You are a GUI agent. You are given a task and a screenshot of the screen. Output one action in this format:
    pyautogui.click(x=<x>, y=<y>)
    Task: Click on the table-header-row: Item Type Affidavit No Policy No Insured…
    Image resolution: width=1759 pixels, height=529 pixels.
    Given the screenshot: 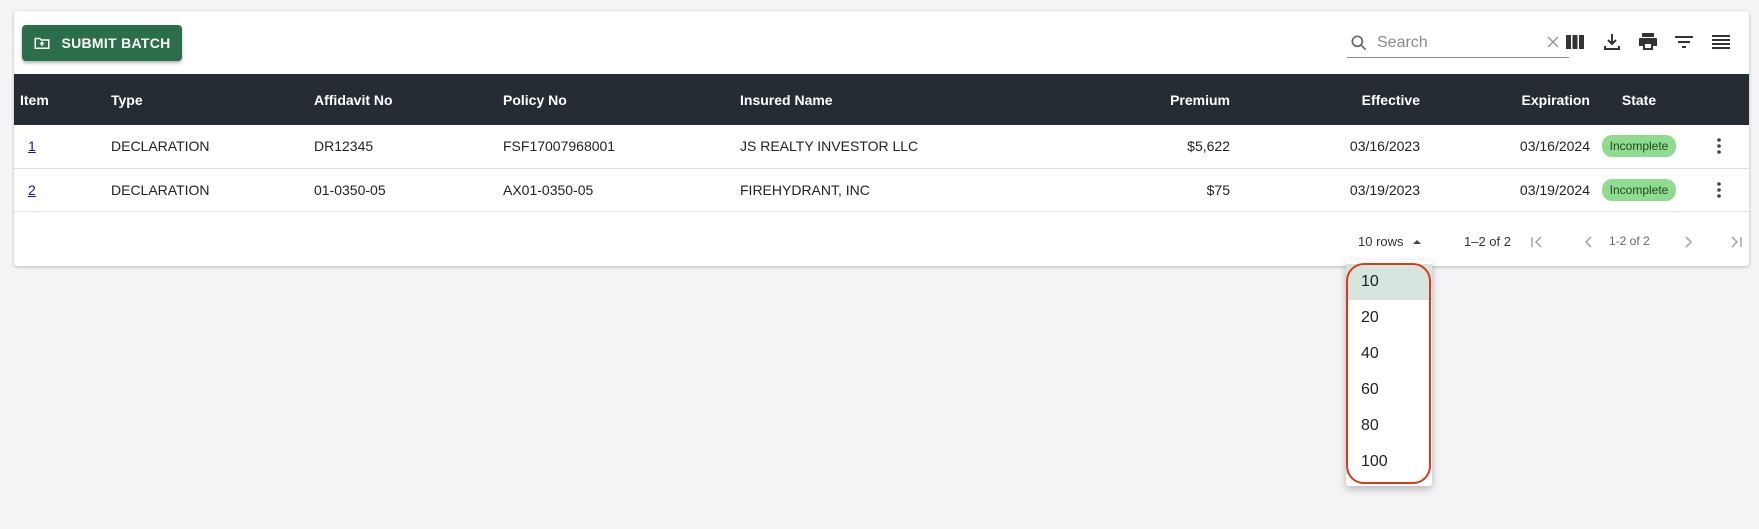 What is the action you would take?
    pyautogui.click(x=881, y=99)
    